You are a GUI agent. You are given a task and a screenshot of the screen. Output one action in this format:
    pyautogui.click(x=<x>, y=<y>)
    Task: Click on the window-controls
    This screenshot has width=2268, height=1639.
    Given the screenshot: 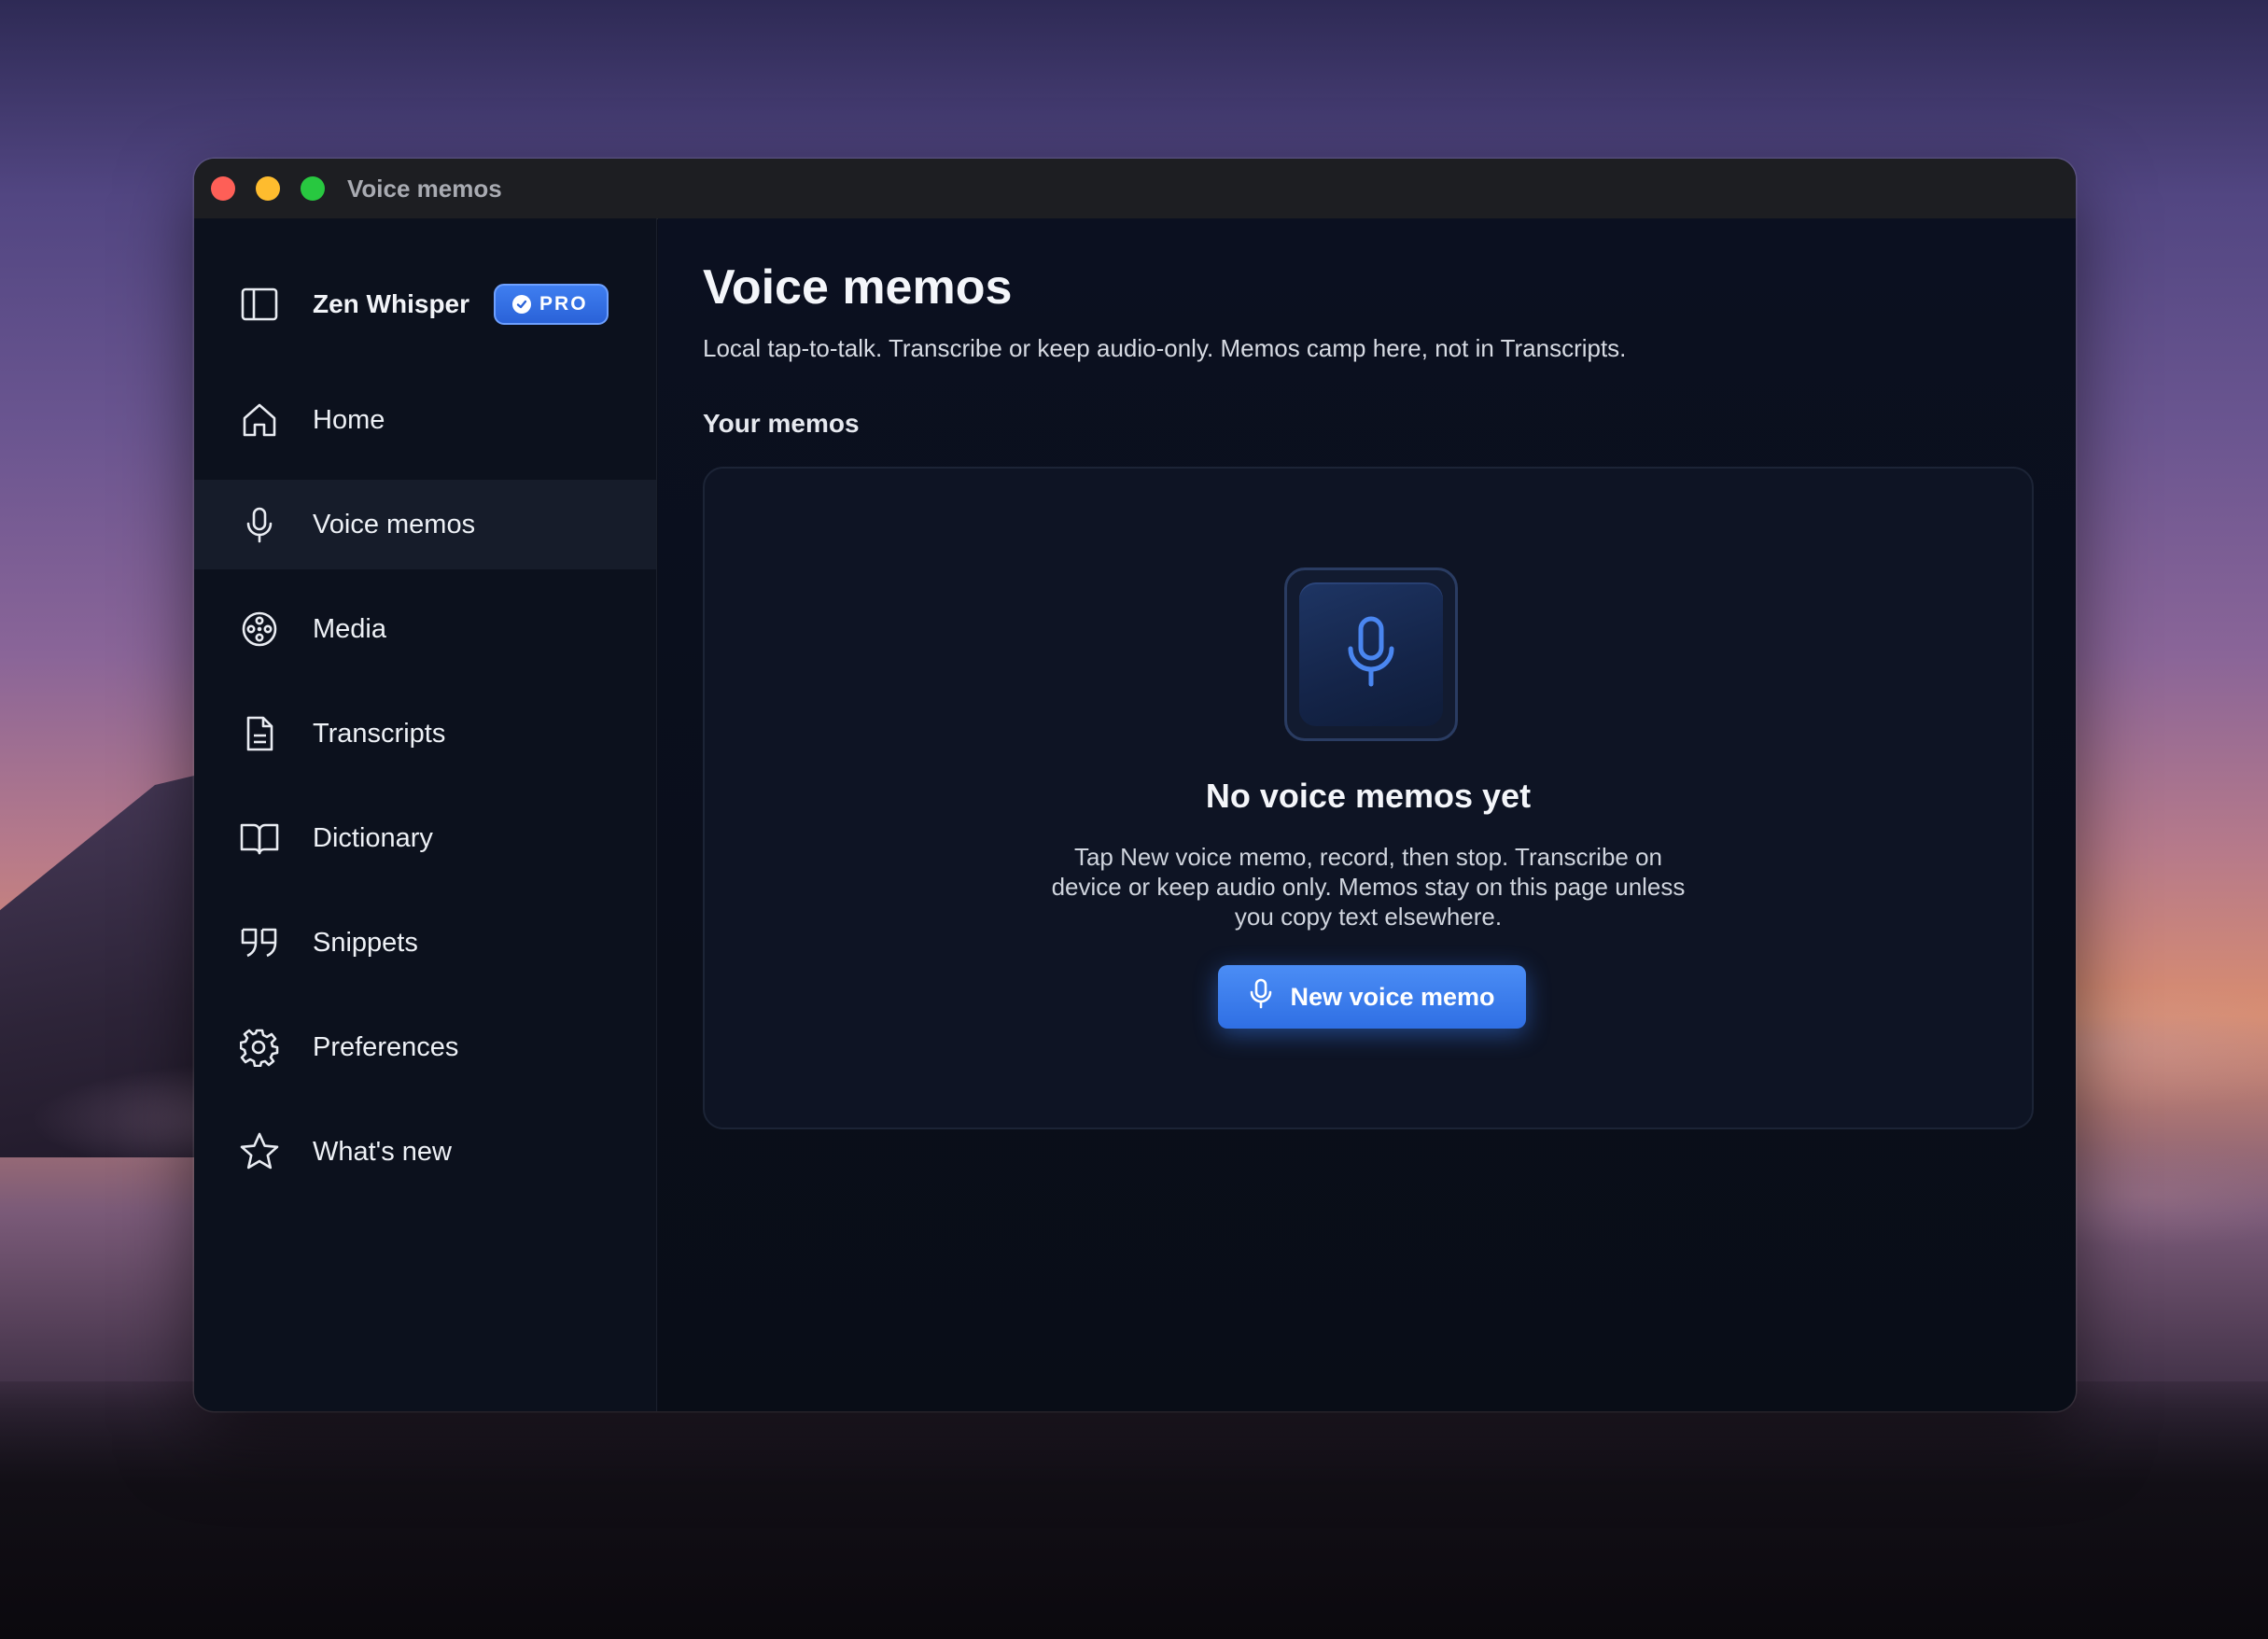 What is the action you would take?
    pyautogui.click(x=268, y=188)
    